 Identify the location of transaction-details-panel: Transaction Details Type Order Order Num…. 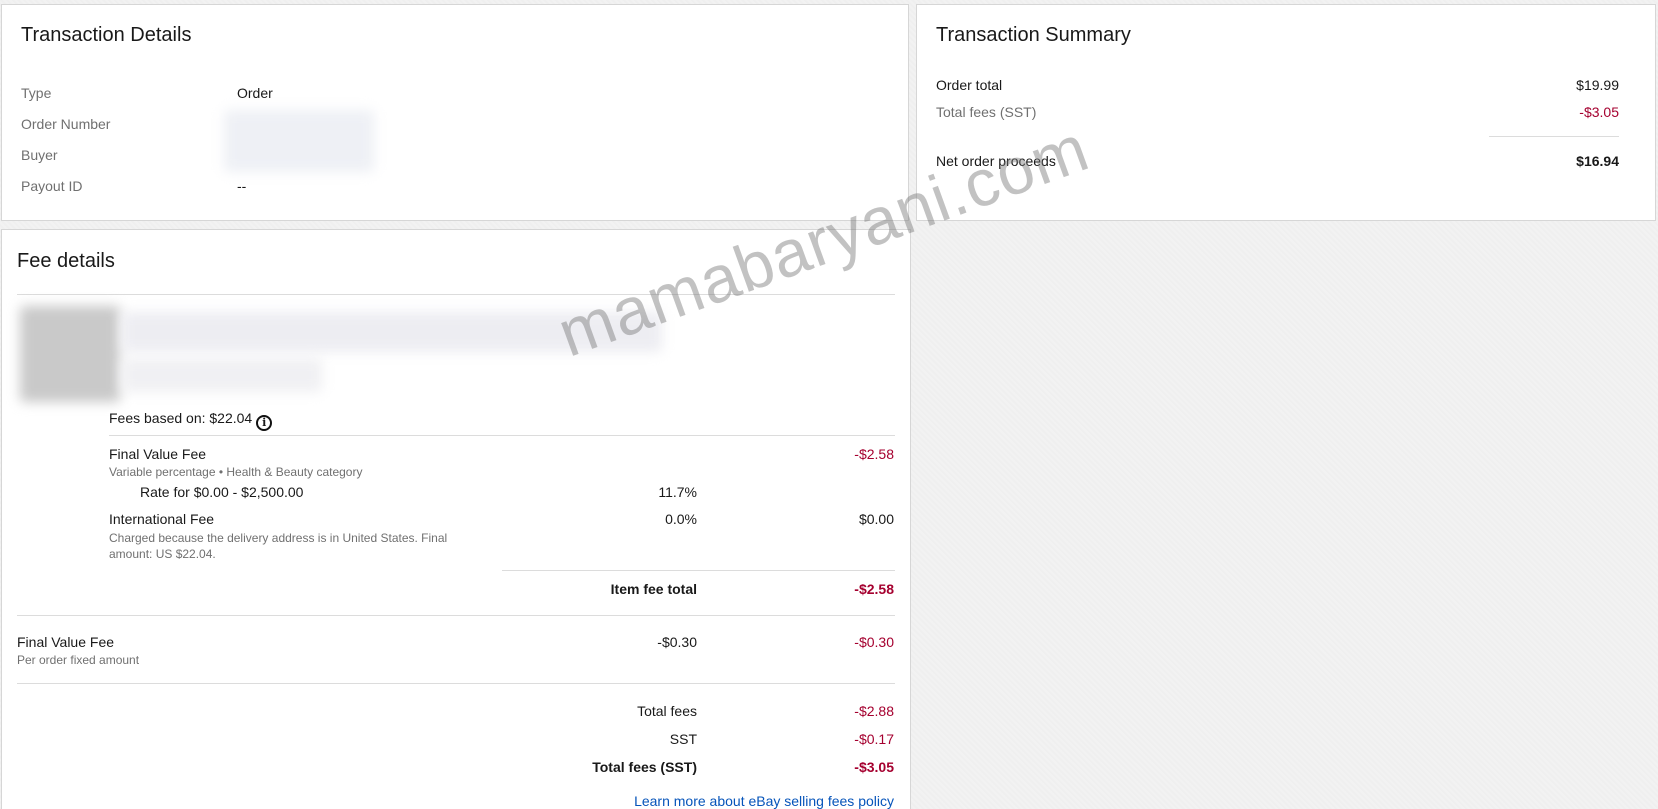
(455, 112).